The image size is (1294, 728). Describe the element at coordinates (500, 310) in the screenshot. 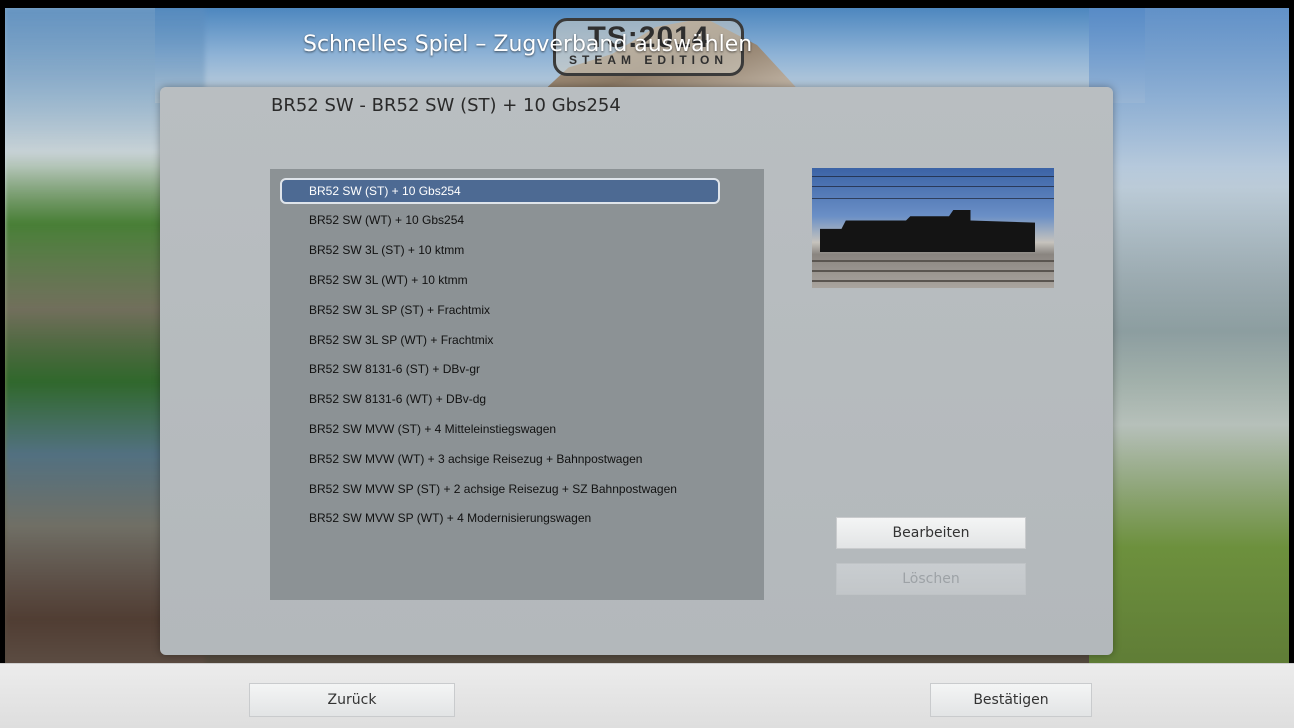

I see `list-item: BR52 SW 3L SP (ST) + Frachtmix` at that location.